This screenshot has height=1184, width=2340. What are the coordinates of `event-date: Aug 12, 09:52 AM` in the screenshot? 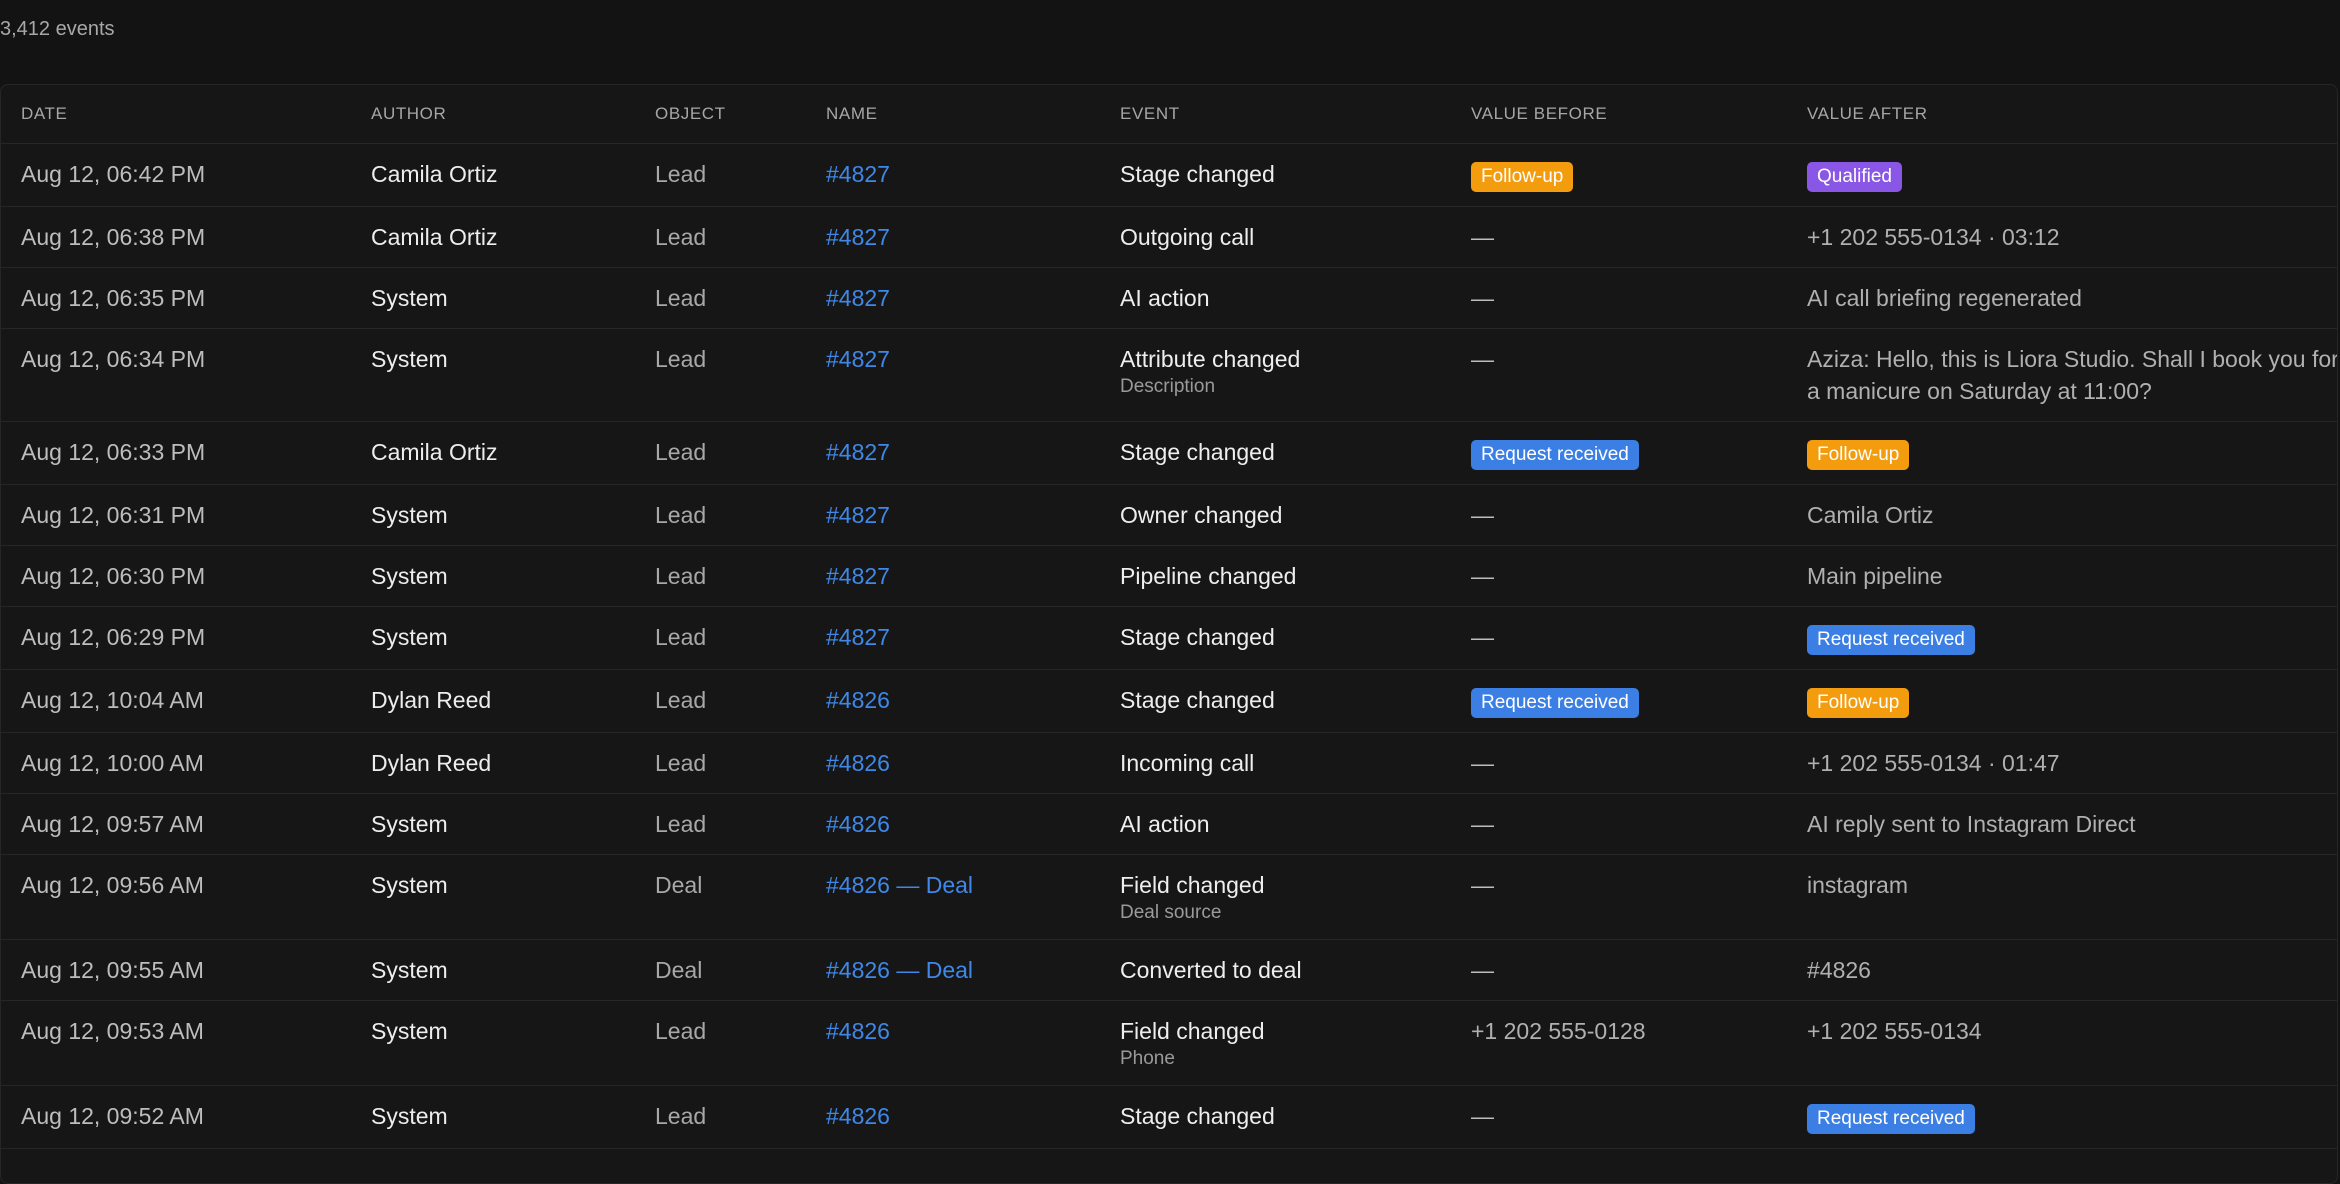 It's located at (112, 1116).